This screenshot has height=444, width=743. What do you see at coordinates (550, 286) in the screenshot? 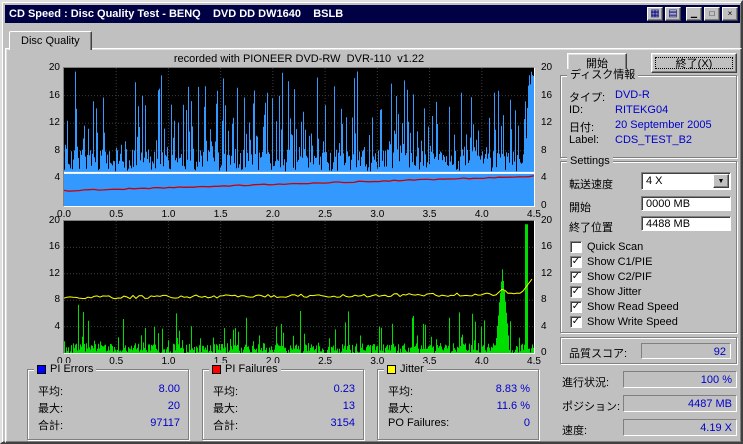
I see `chart2-y-axis-right: 20 16 12 8 4 0` at bounding box center [550, 286].